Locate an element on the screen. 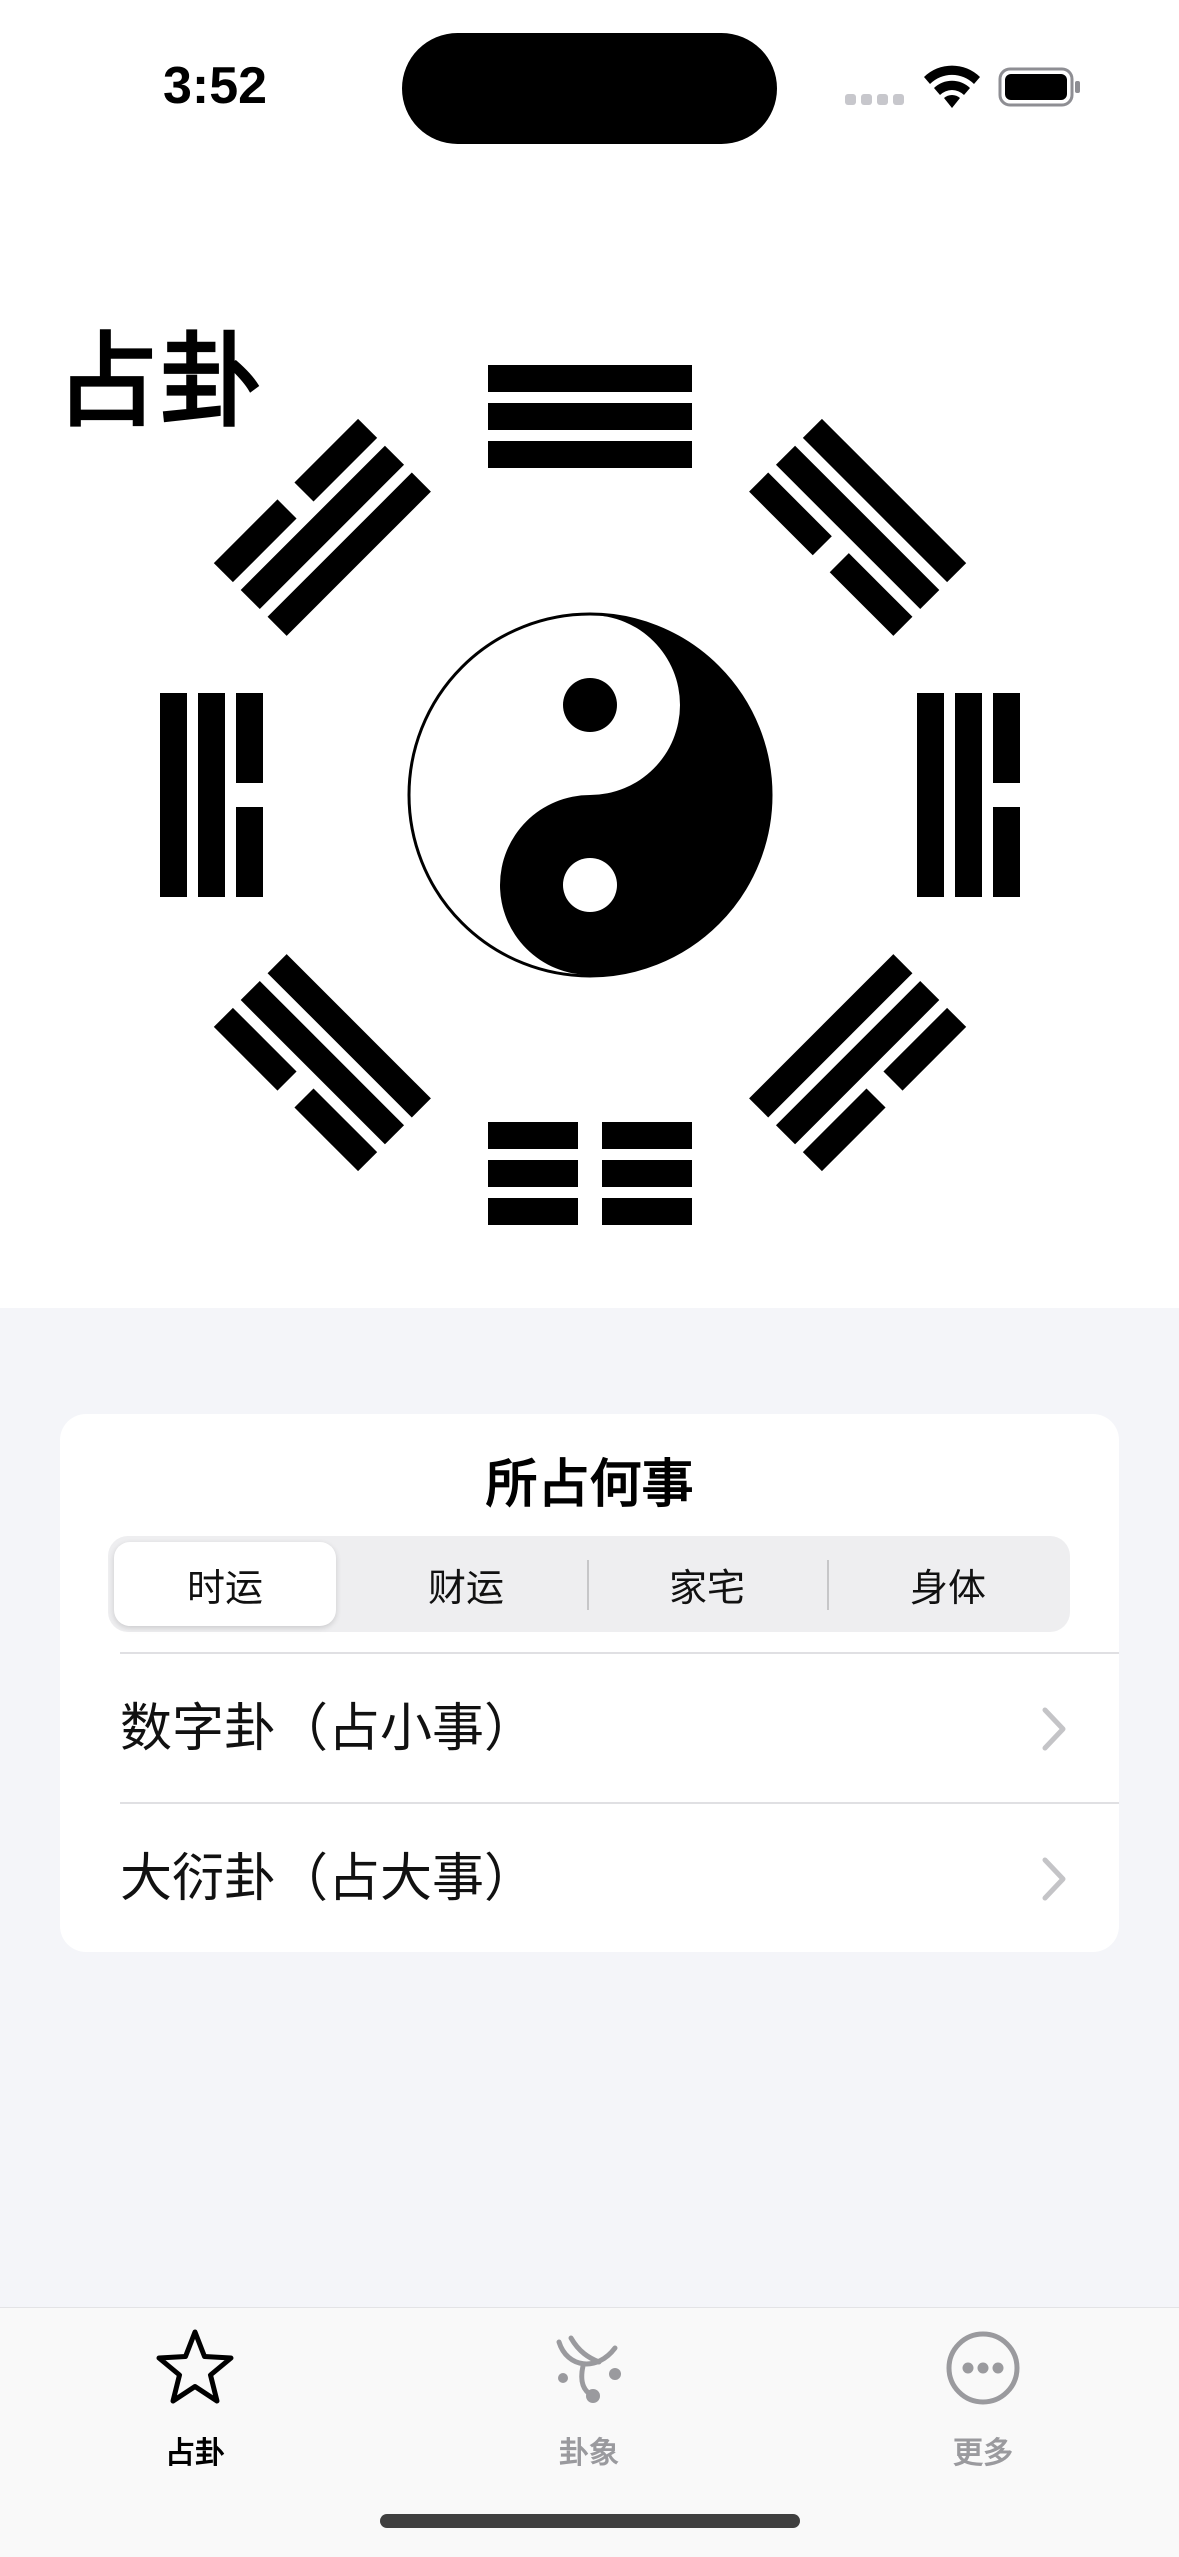 This screenshot has width=1179, height=2557. segment-jiazhai: 家宅 is located at coordinates (707, 1584).